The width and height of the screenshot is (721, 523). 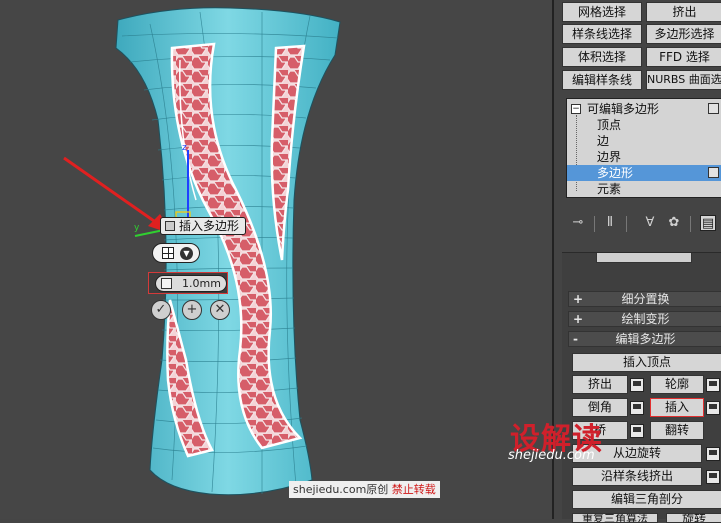 I want to click on outline-settings-icon, so click(x=713, y=385).